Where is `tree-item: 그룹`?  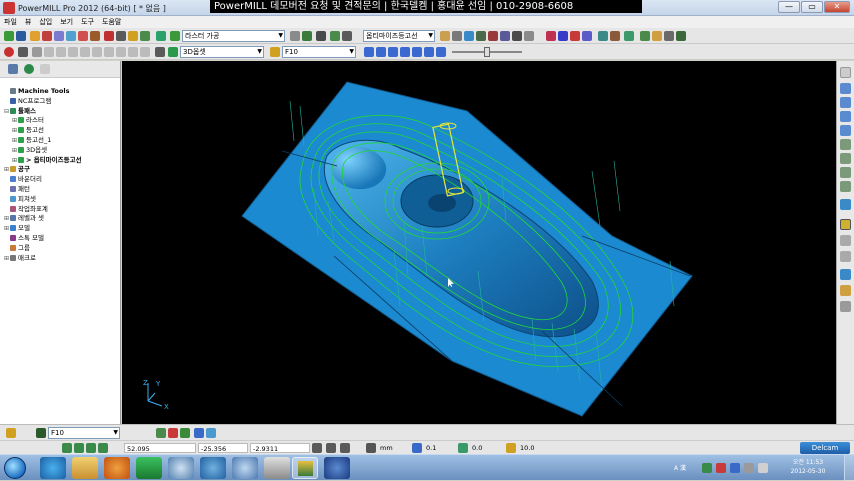
tree-item: 그룹 is located at coordinates (17, 248).